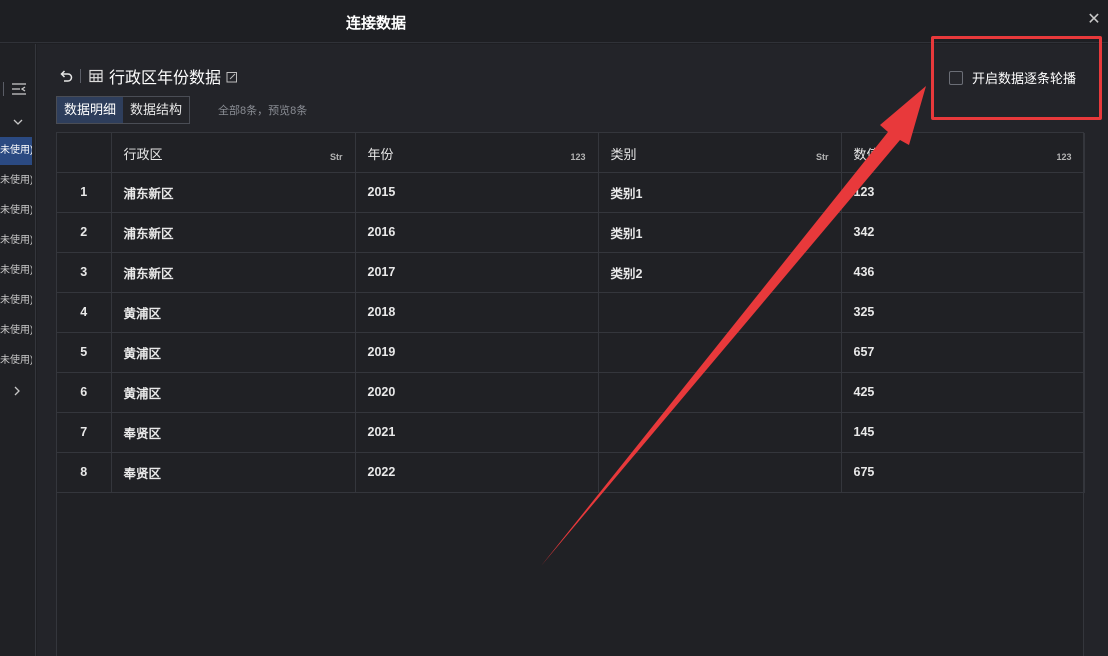  I want to click on table-cell: 2022, so click(477, 472).